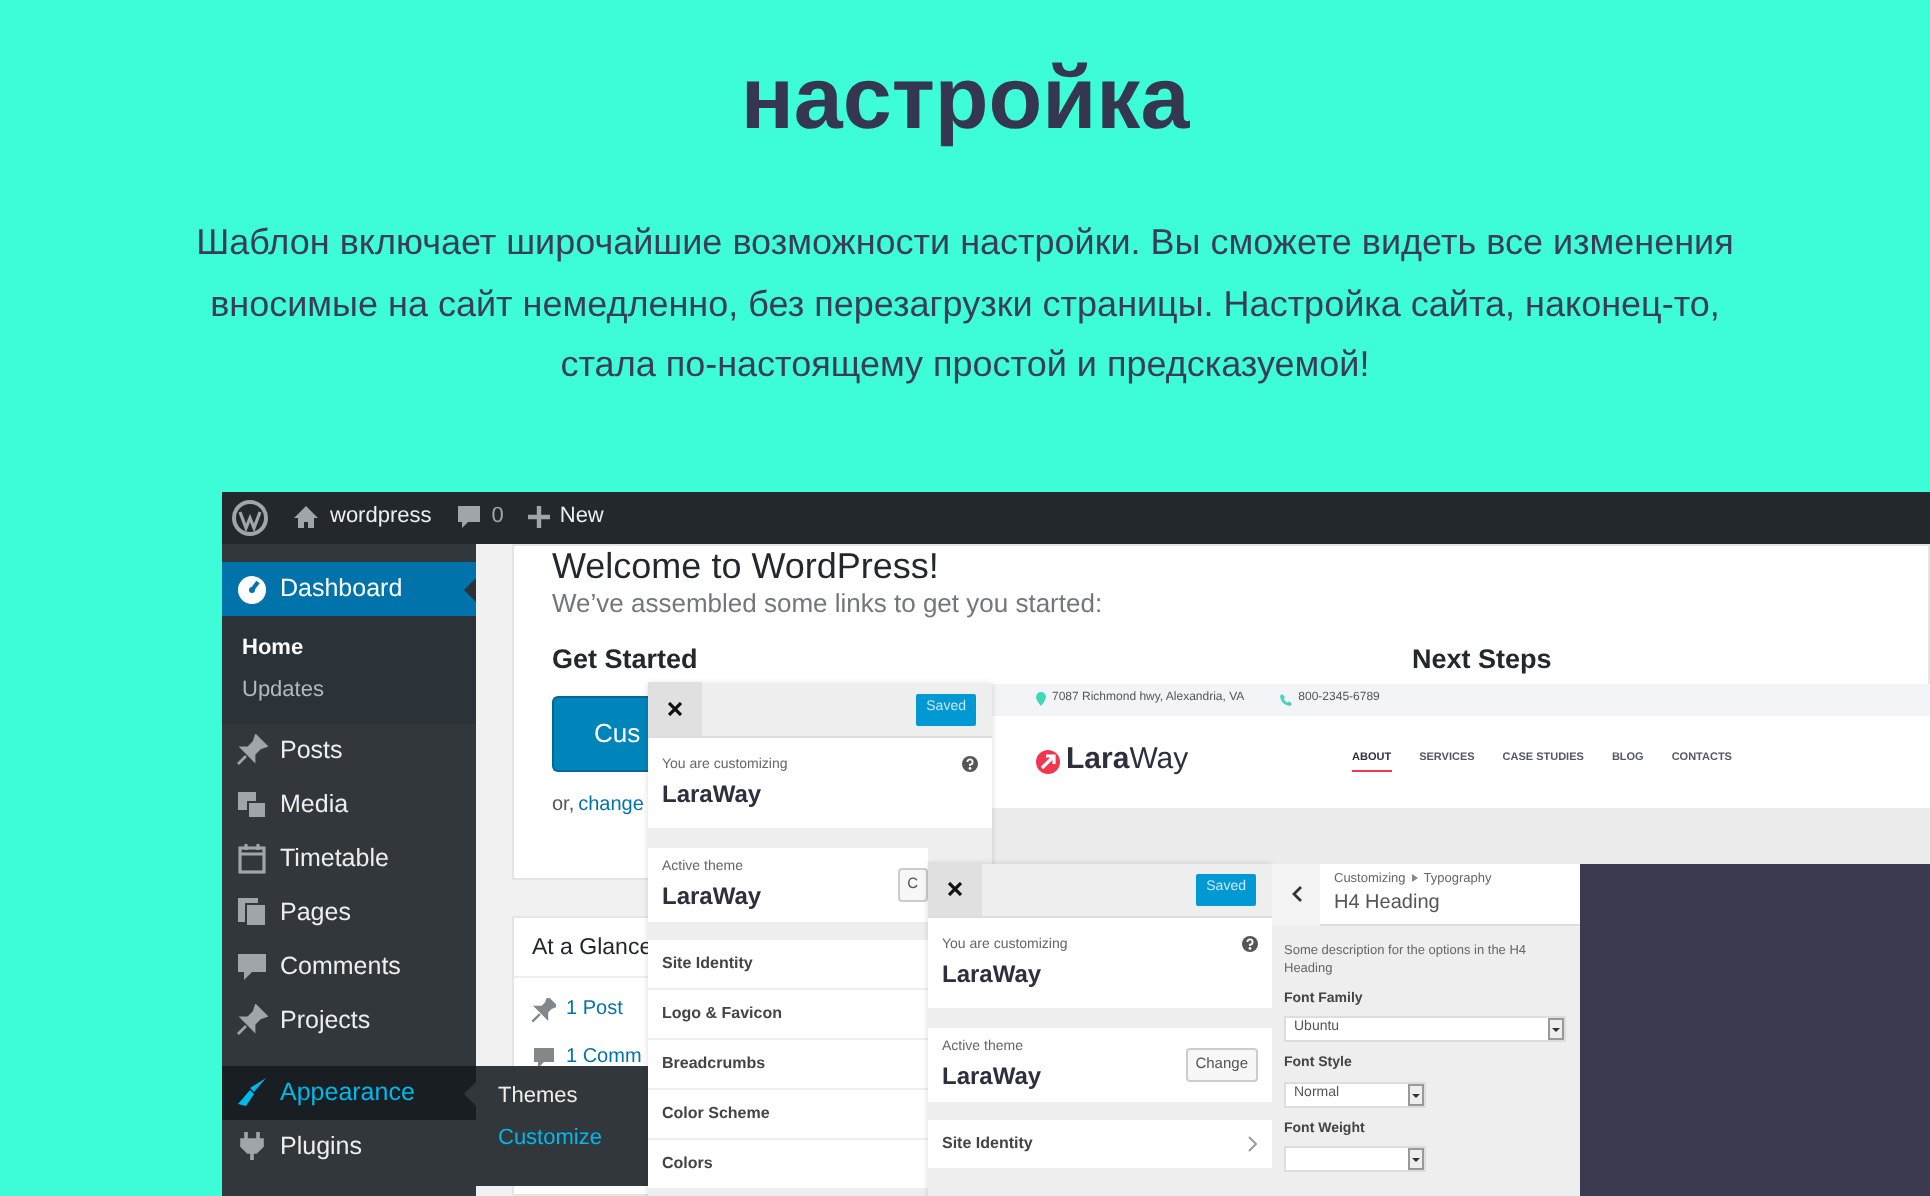 The image size is (1930, 1196). I want to click on flyout-item: Themes, so click(538, 1096).